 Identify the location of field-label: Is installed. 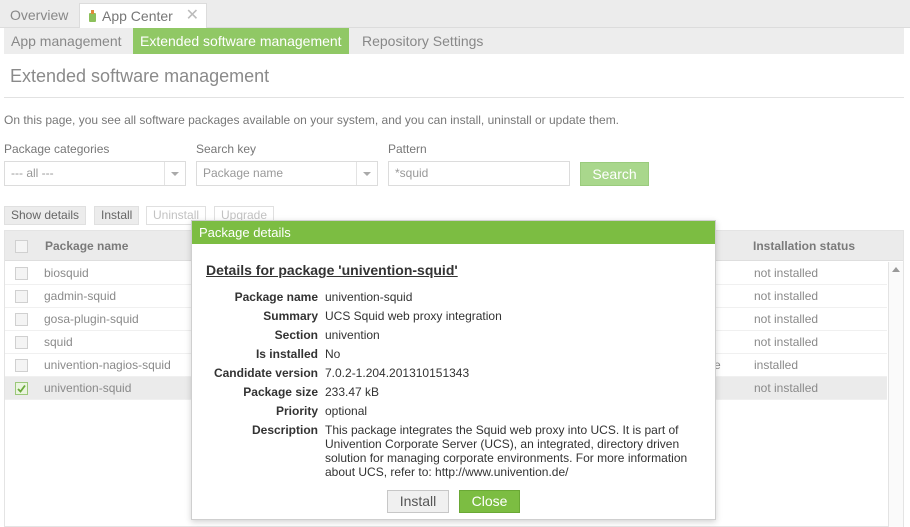
(286, 354).